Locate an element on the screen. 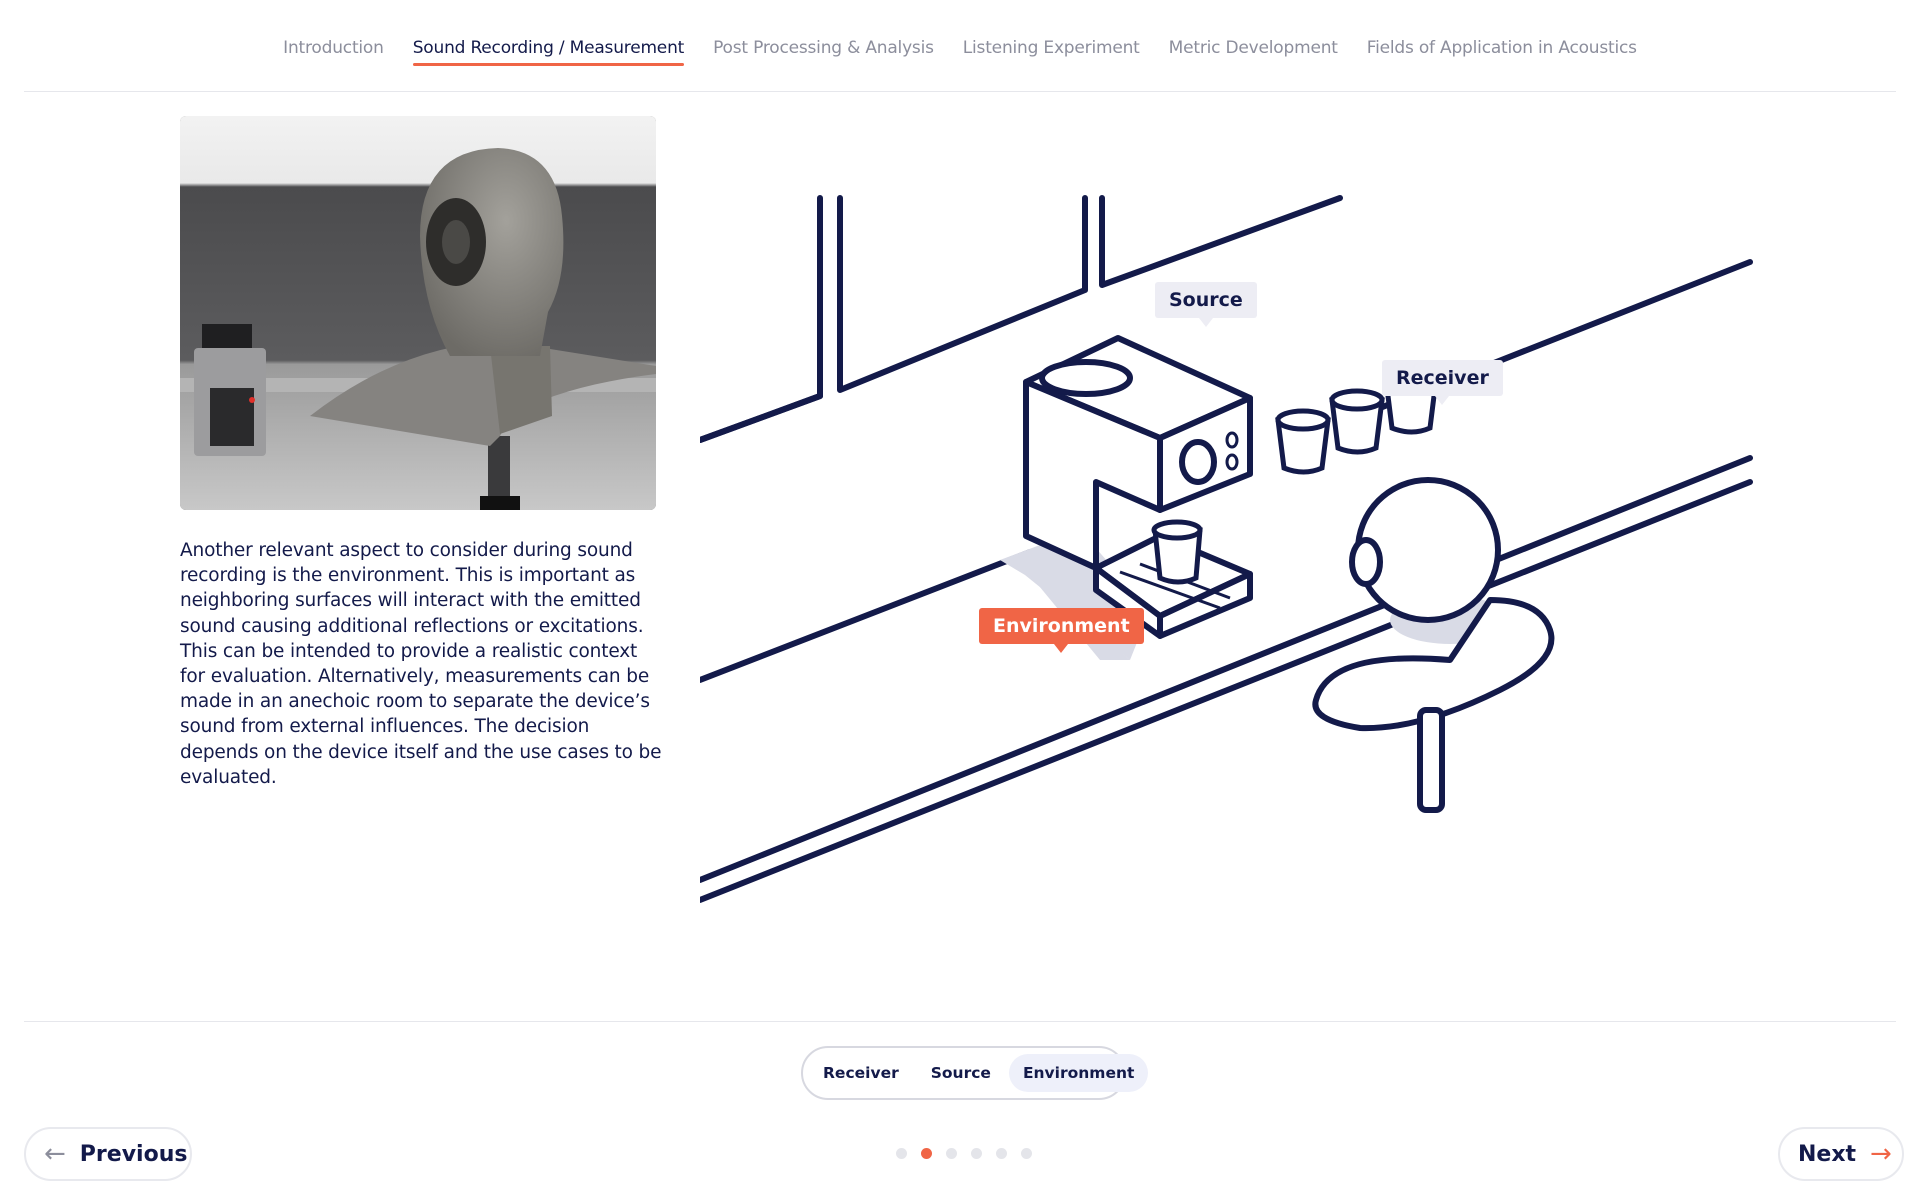 The image size is (1920, 1200). topic-segmented-control: Receiver Source Environment is located at coordinates (975, 1073).